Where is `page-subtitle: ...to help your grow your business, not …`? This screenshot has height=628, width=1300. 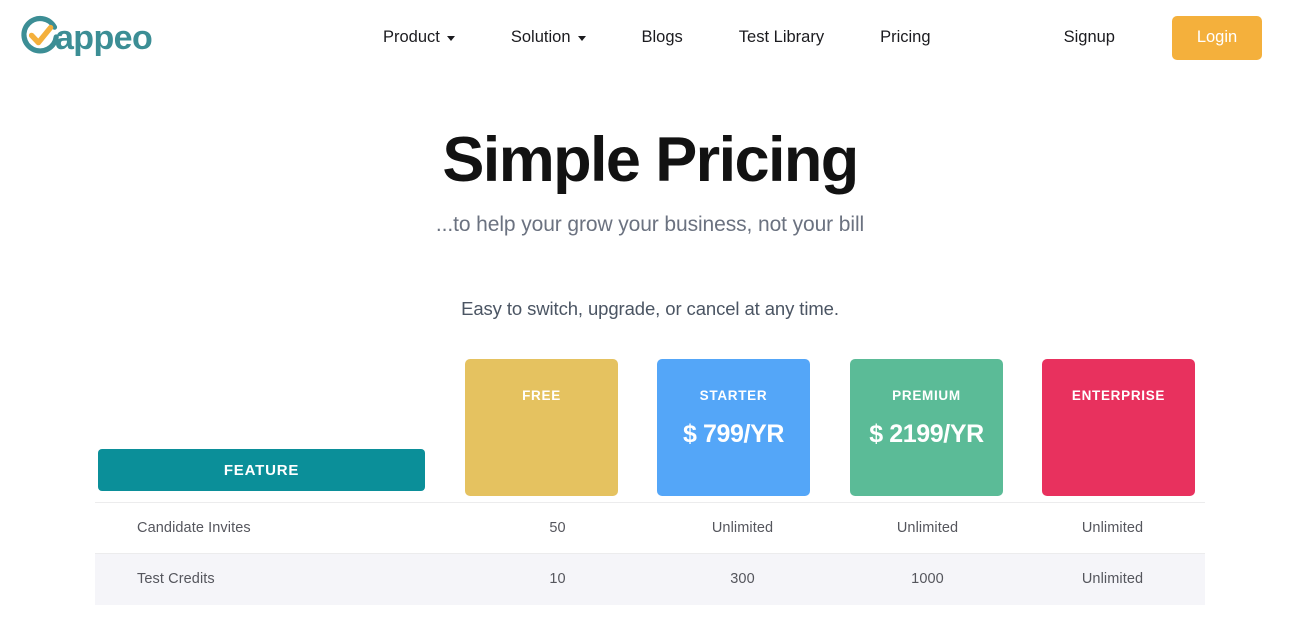 page-subtitle: ...to help your grow your business, not … is located at coordinates (650, 225).